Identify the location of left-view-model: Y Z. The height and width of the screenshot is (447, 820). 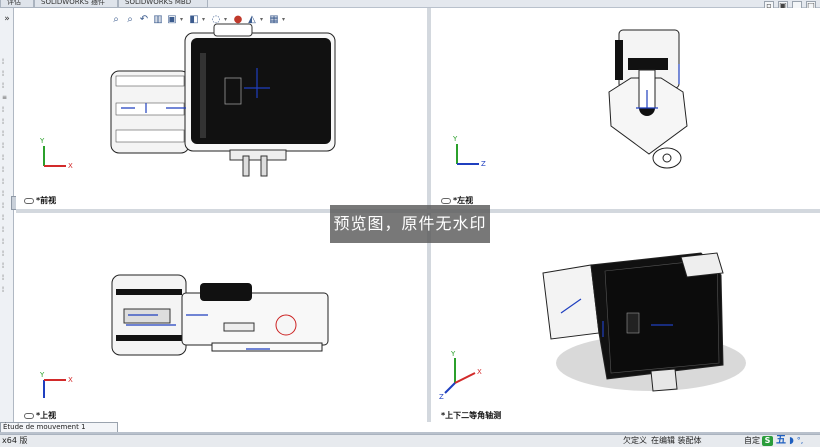
(570, 99).